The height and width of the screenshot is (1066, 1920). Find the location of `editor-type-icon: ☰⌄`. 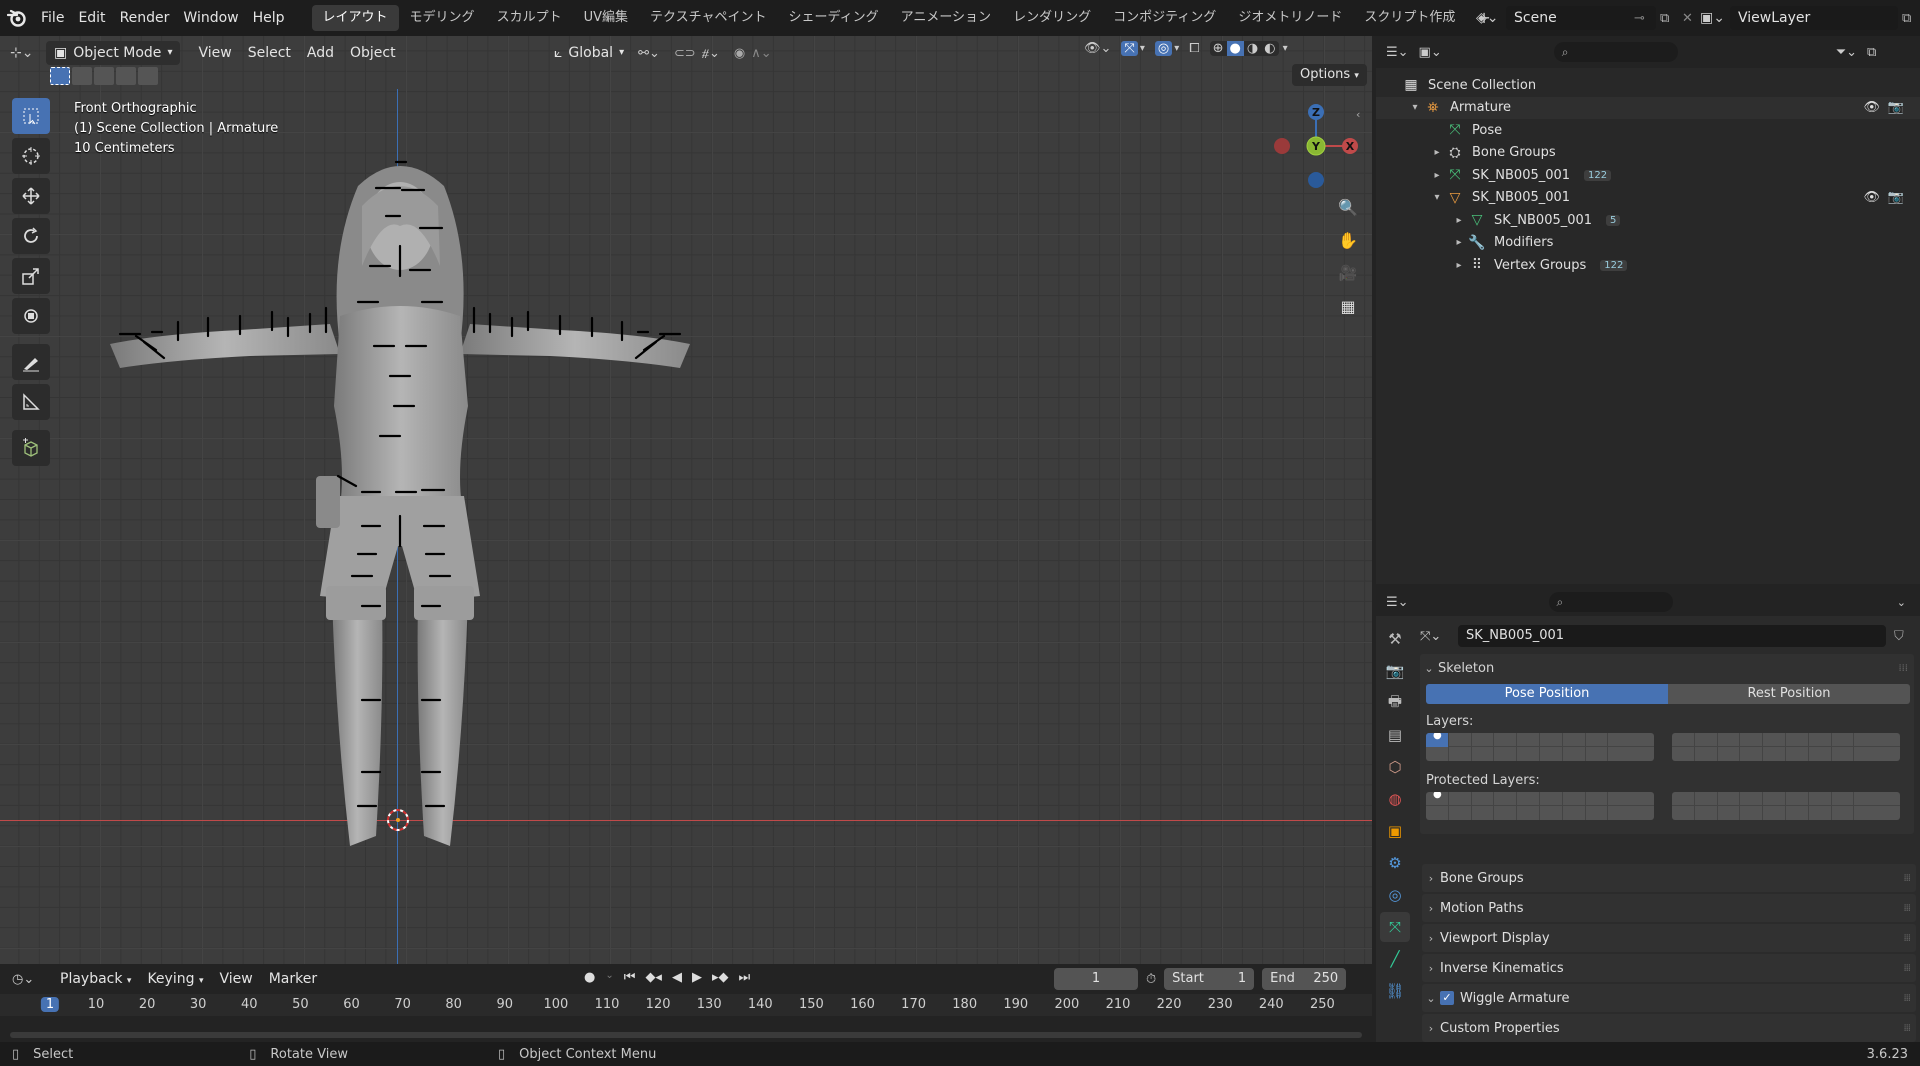

editor-type-icon: ☰⌄ is located at coordinates (1397, 52).